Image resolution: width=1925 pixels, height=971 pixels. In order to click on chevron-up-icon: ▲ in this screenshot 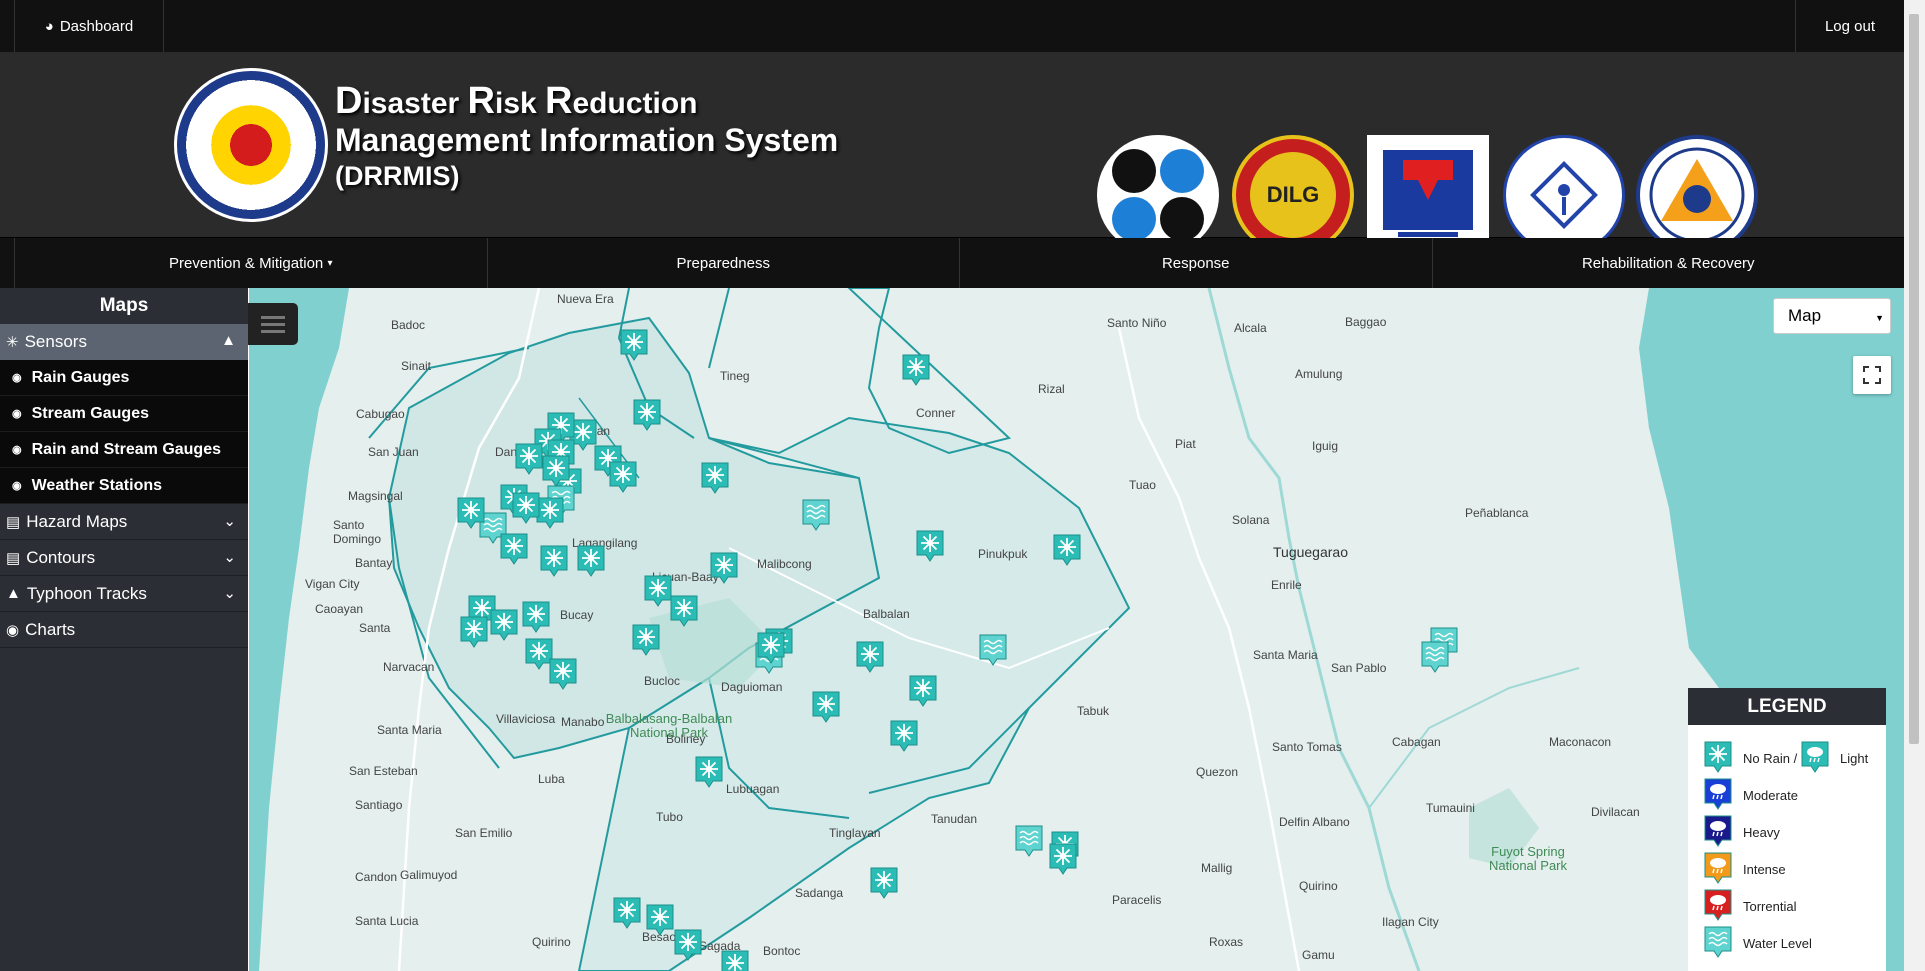, I will do `click(228, 340)`.